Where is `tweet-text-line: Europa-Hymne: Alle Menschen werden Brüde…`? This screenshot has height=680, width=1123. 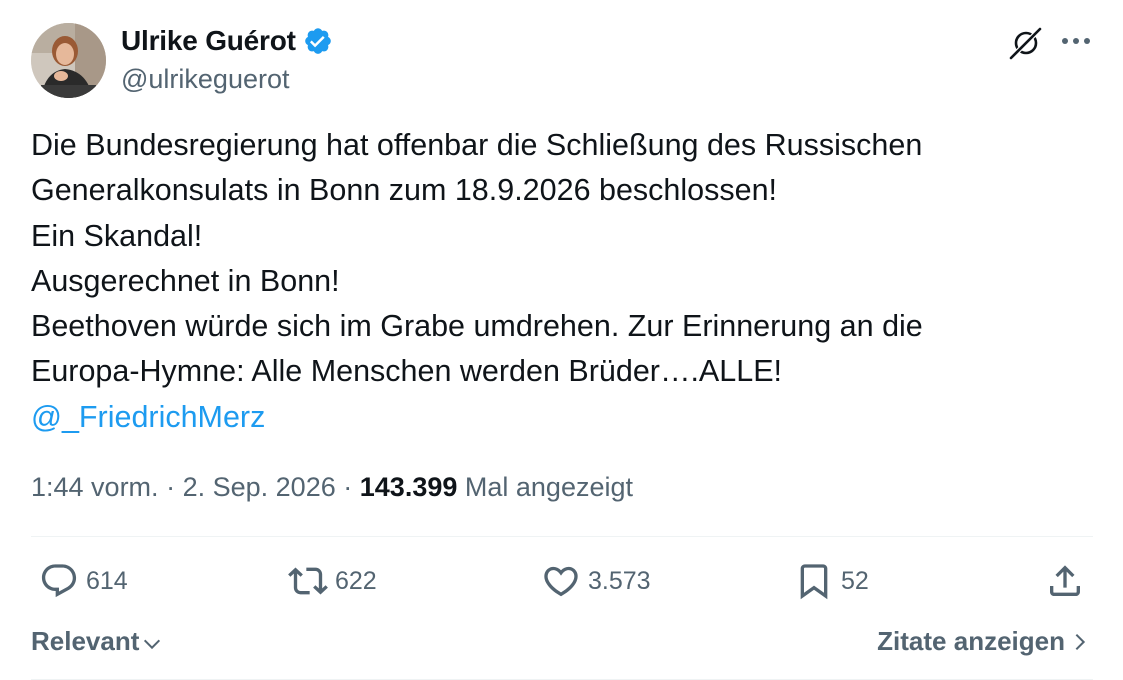 tweet-text-line: Europa-Hymne: Alle Menschen werden Brüde… is located at coordinates (407, 371).